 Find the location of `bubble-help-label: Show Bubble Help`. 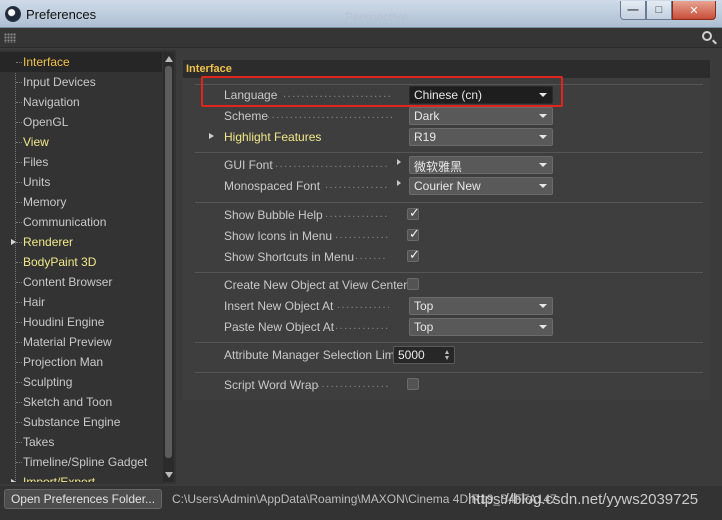

bubble-help-label: Show Bubble Help is located at coordinates (273, 215).